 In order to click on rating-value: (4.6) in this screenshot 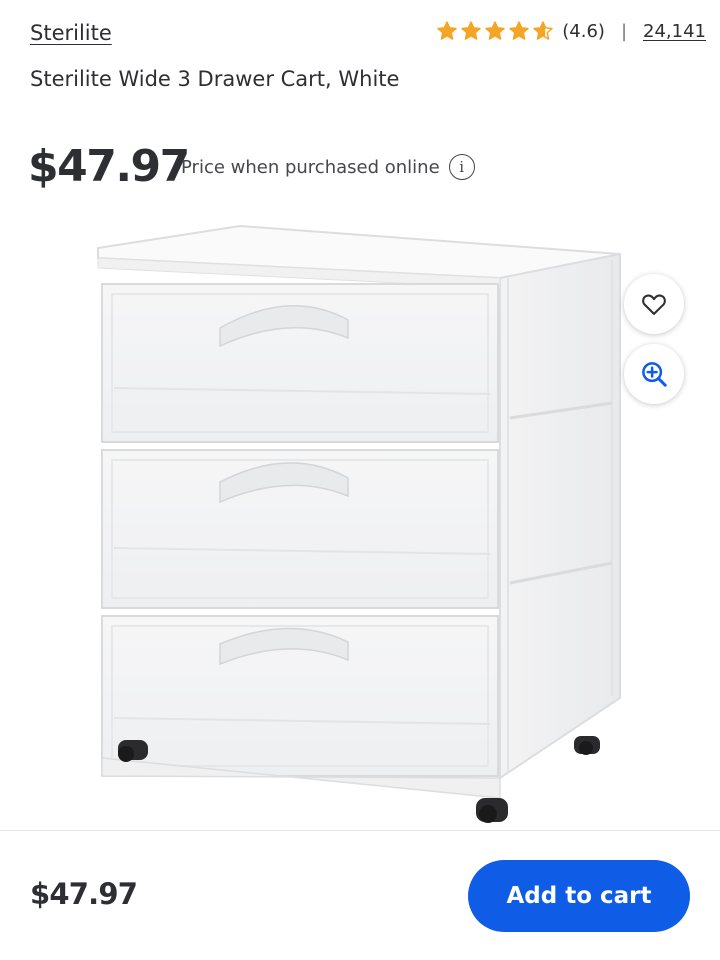, I will do `click(583, 31)`.